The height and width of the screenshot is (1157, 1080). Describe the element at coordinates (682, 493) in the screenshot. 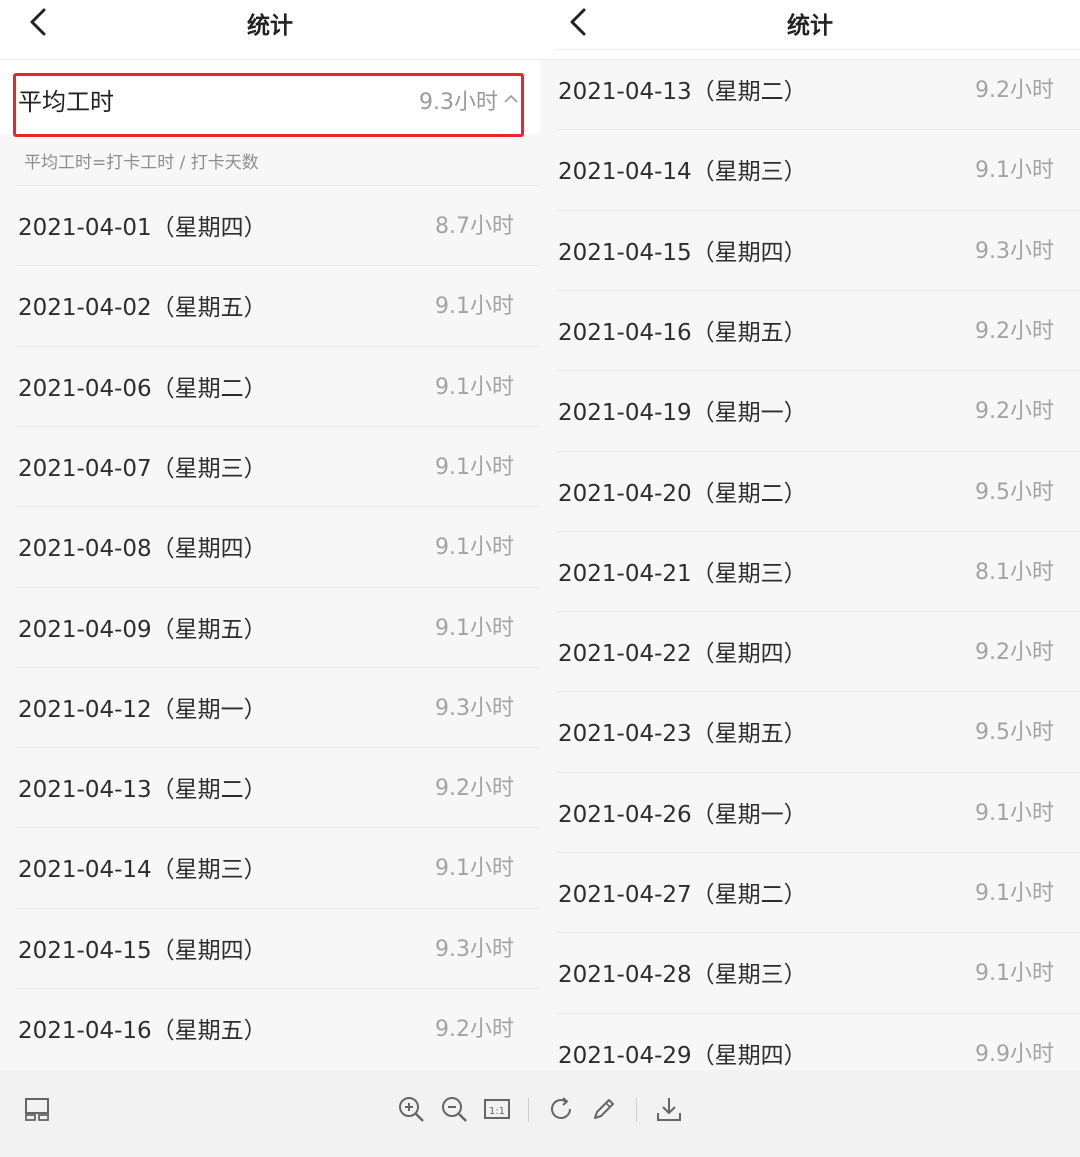

I see `record-date: 2021-04-20（星期二）` at that location.